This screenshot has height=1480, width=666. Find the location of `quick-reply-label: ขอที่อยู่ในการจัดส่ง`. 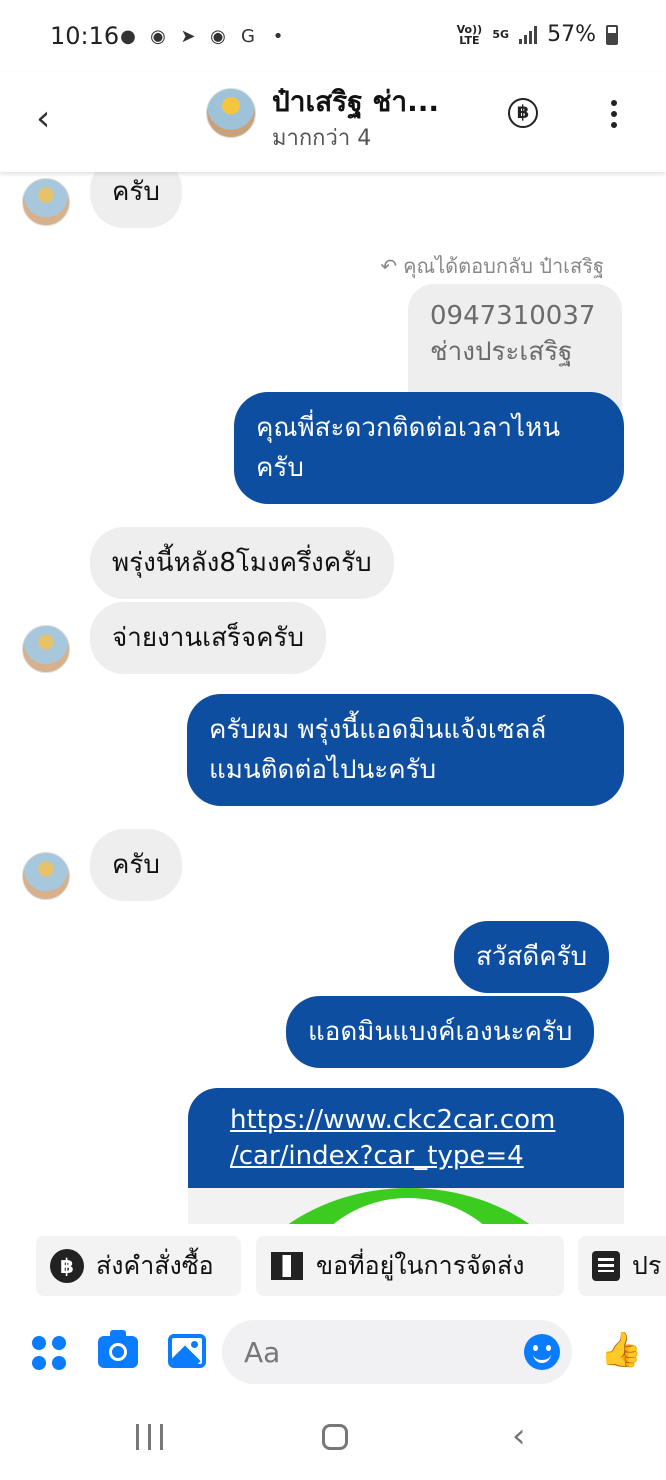

quick-reply-label: ขอที่อยู่ในการจัดส่ง is located at coordinates (420, 1265).